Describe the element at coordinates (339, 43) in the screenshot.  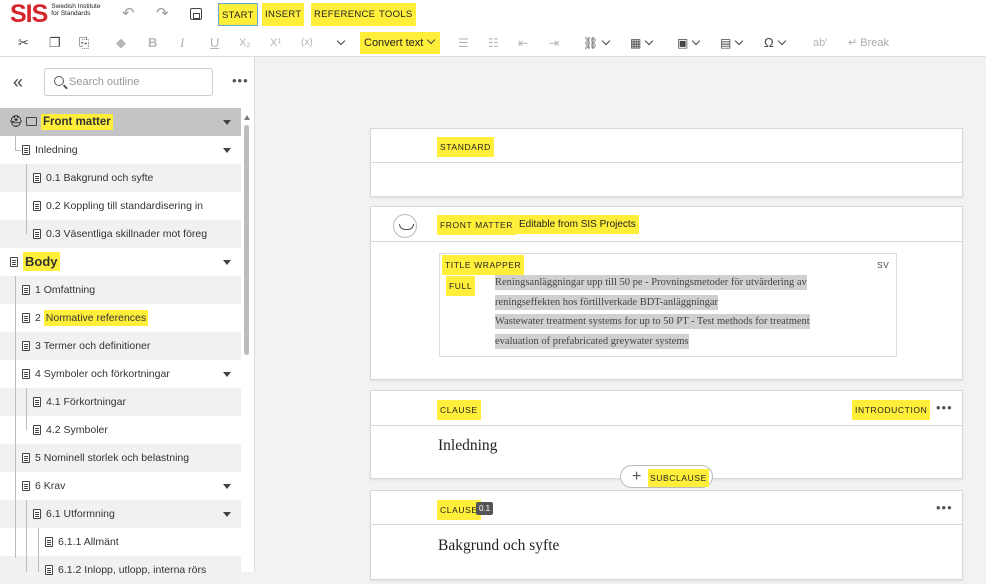
I see `more-format-dropdown` at that location.